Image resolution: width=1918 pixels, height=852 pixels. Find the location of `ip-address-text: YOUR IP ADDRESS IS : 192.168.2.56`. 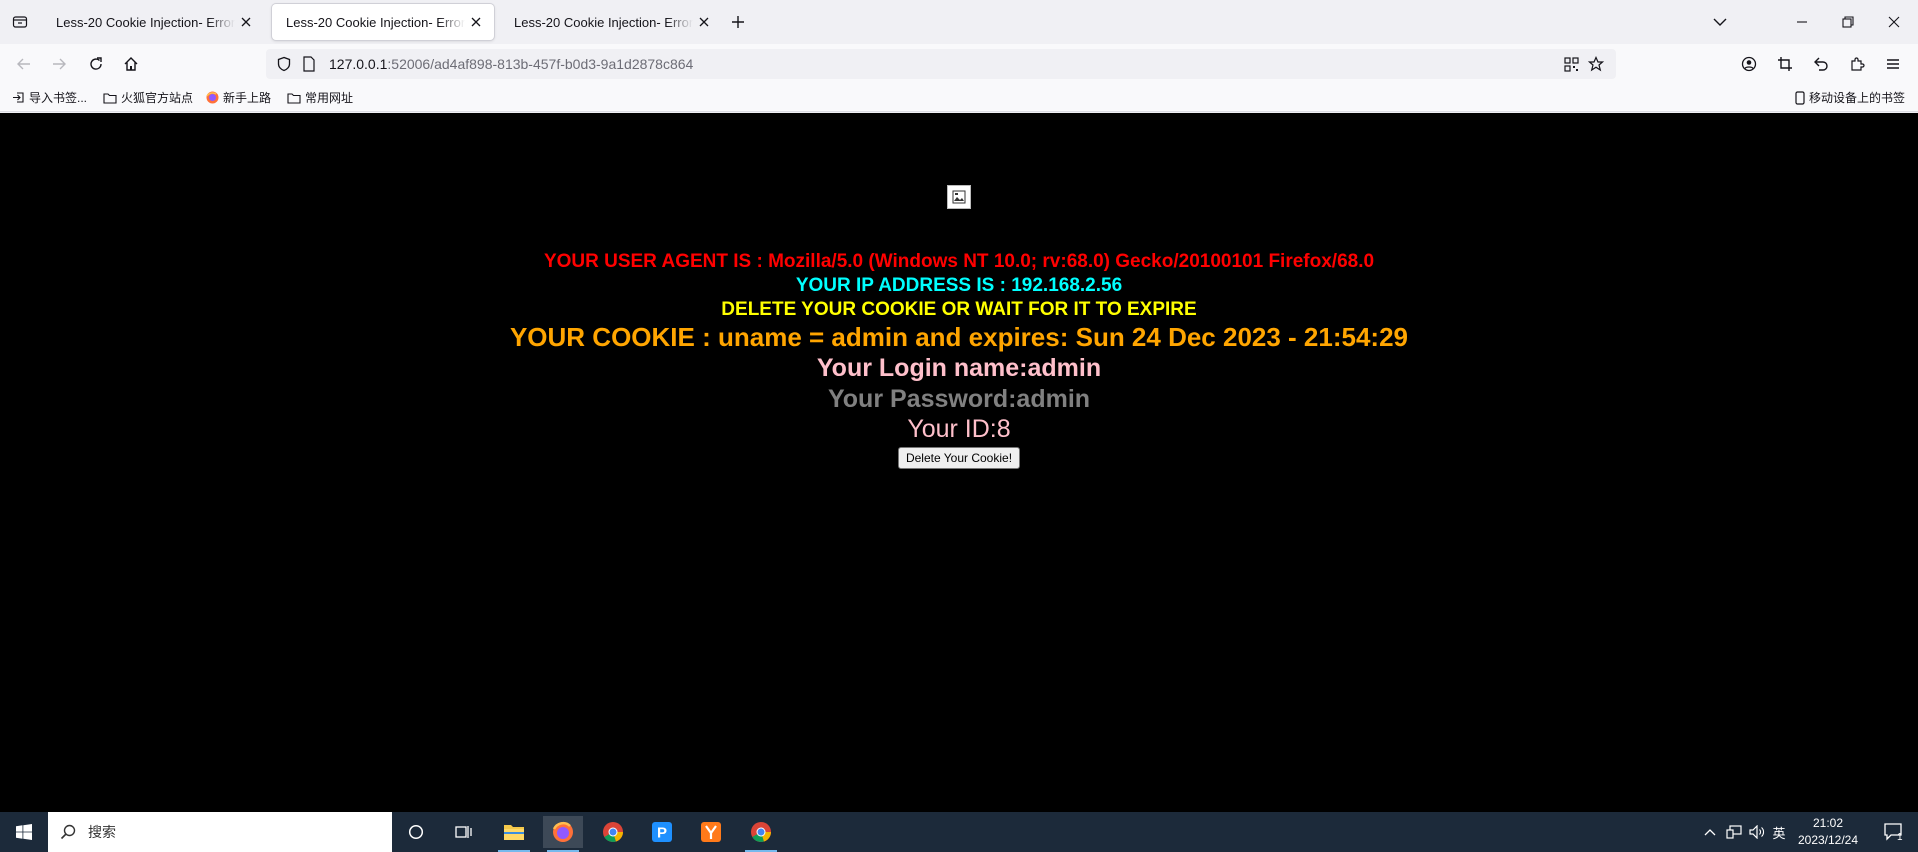

ip-address-text: YOUR IP ADDRESS IS : 192.168.2.56 is located at coordinates (959, 285).